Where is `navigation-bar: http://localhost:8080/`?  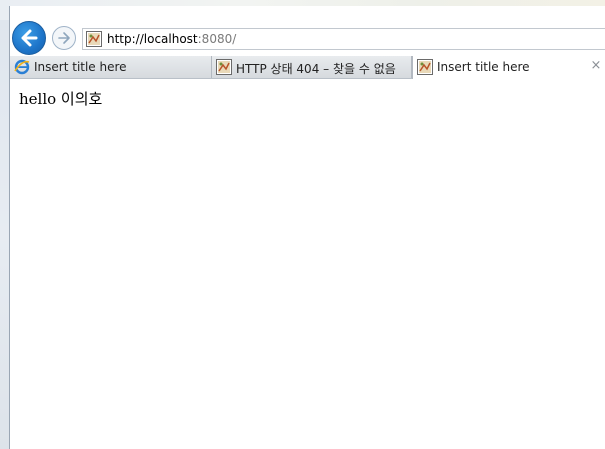 navigation-bar: http://localhost:8080/ is located at coordinates (307, 38).